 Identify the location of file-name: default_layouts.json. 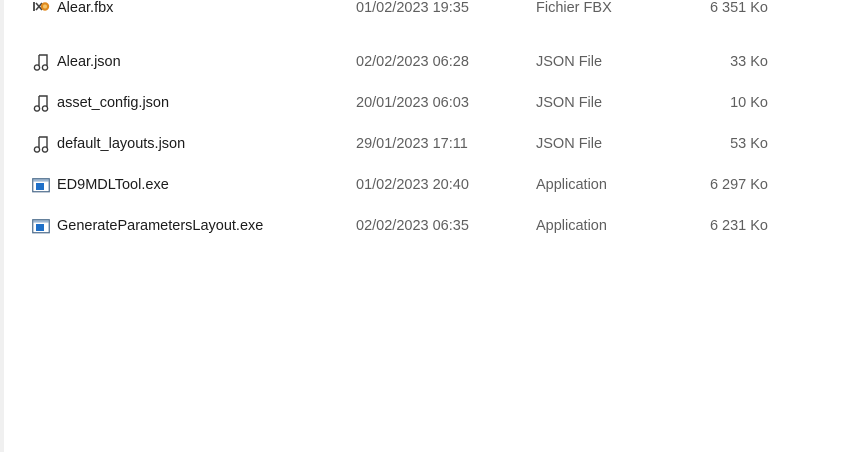
(121, 144).